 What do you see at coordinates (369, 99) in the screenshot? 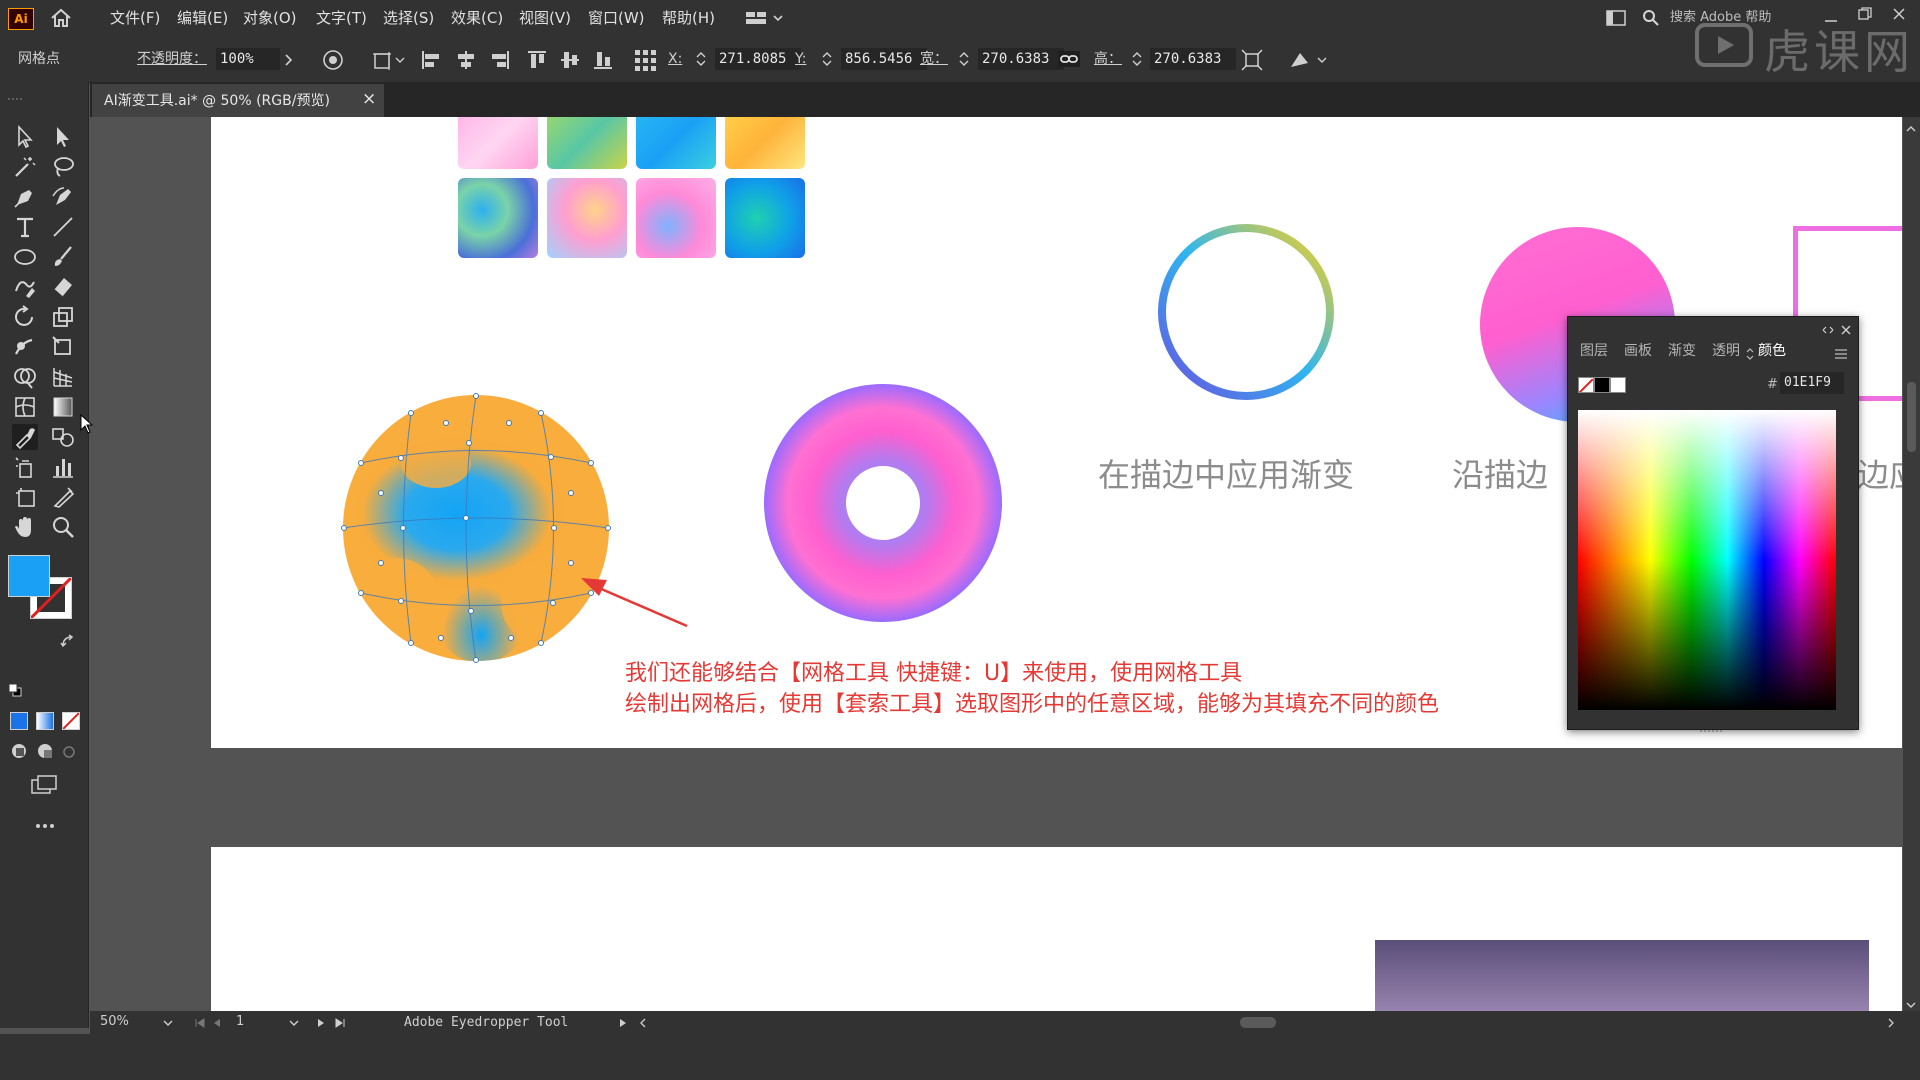
I see `close-tab-icon: ×` at bounding box center [369, 99].